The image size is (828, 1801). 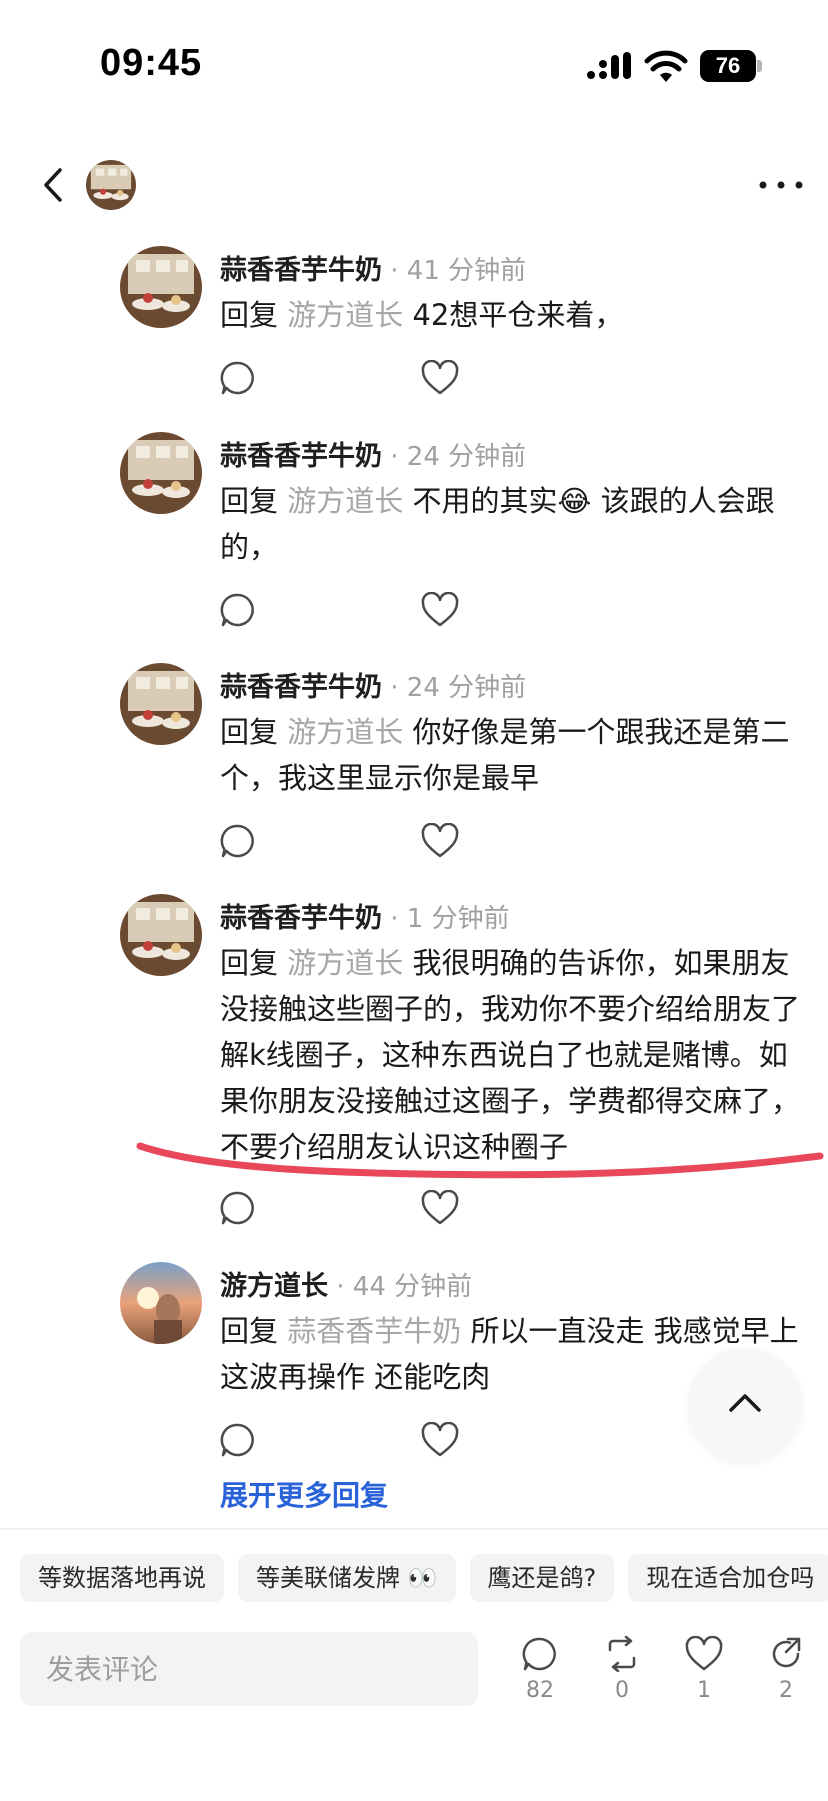 I want to click on scroll-to-top-button, so click(x=745, y=1405).